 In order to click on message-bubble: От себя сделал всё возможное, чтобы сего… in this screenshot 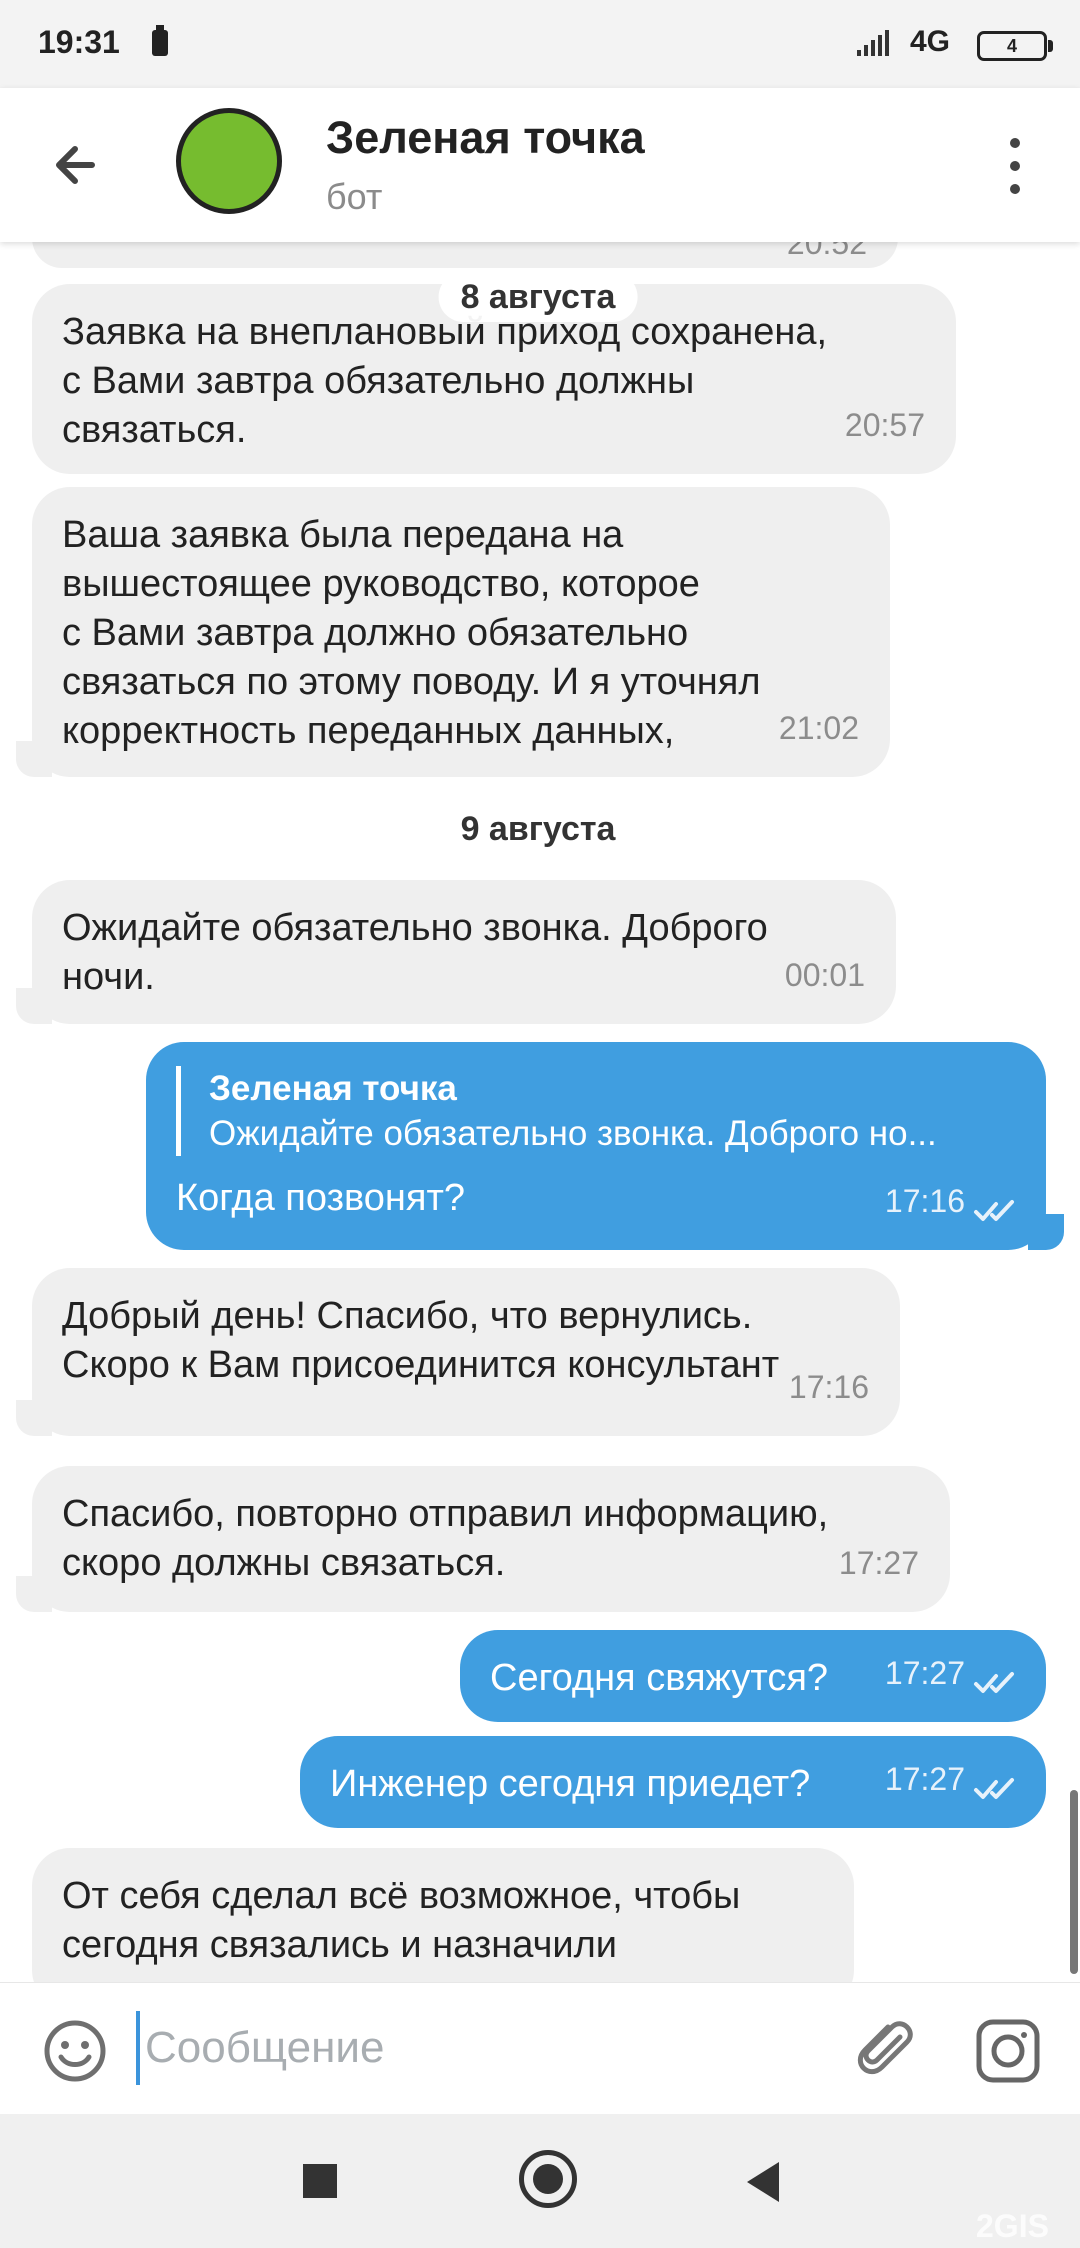, I will do `click(443, 1915)`.